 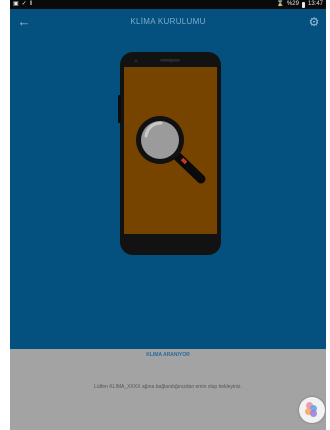 I want to click on clock: 13:47, so click(x=315, y=4).